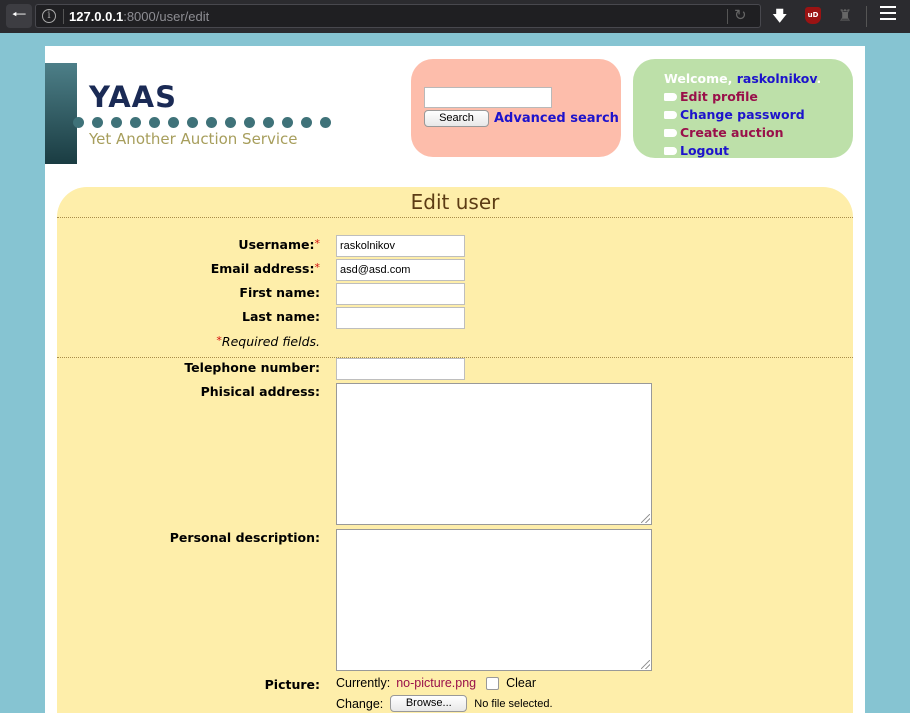 This screenshot has height=713, width=910. What do you see at coordinates (734, 114) in the screenshot?
I see `change-password-link: Change password` at bounding box center [734, 114].